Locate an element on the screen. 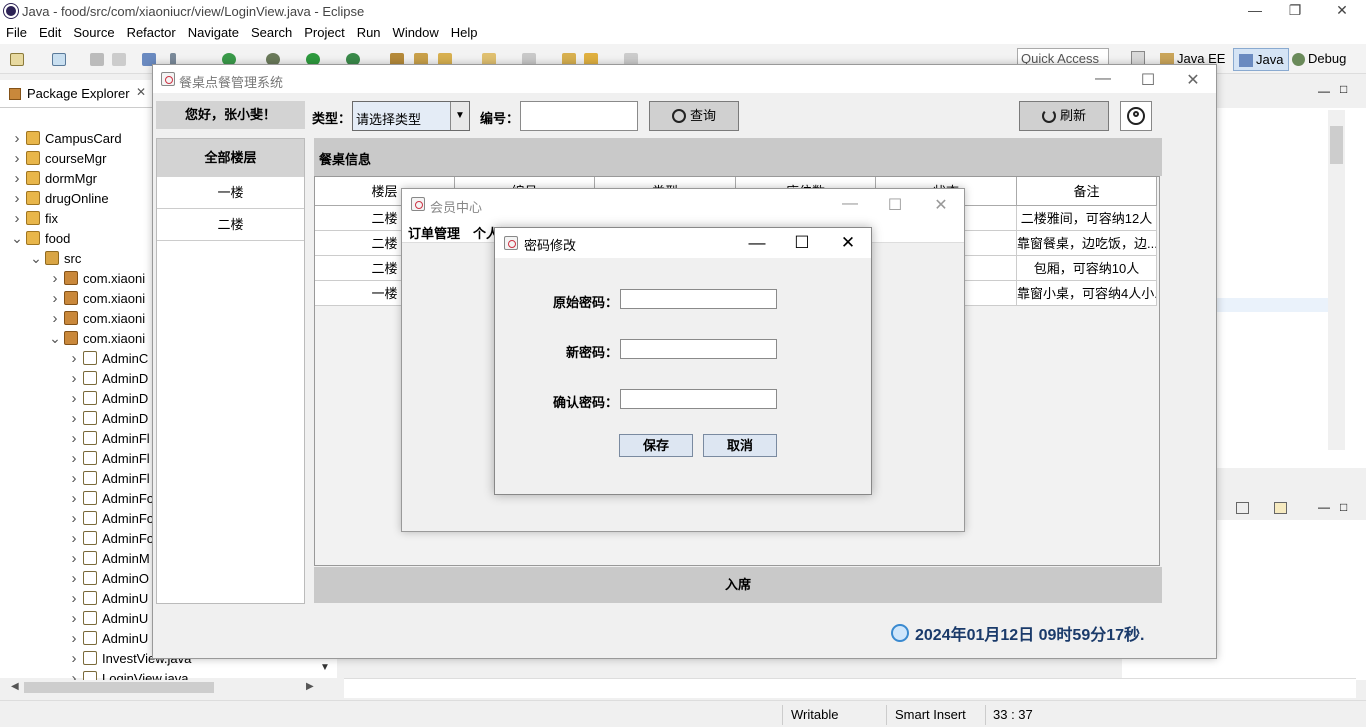 The height and width of the screenshot is (727, 1366). eclipse-minimize-icon: — is located at coordinates (1255, 10).